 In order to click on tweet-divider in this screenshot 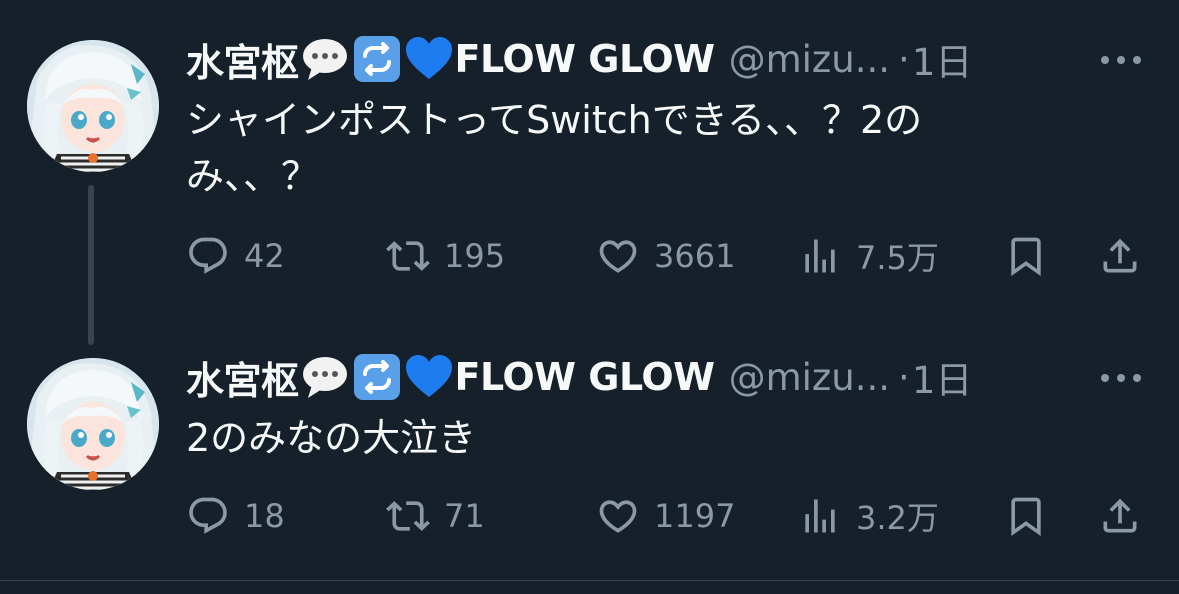, I will do `click(589, 580)`.